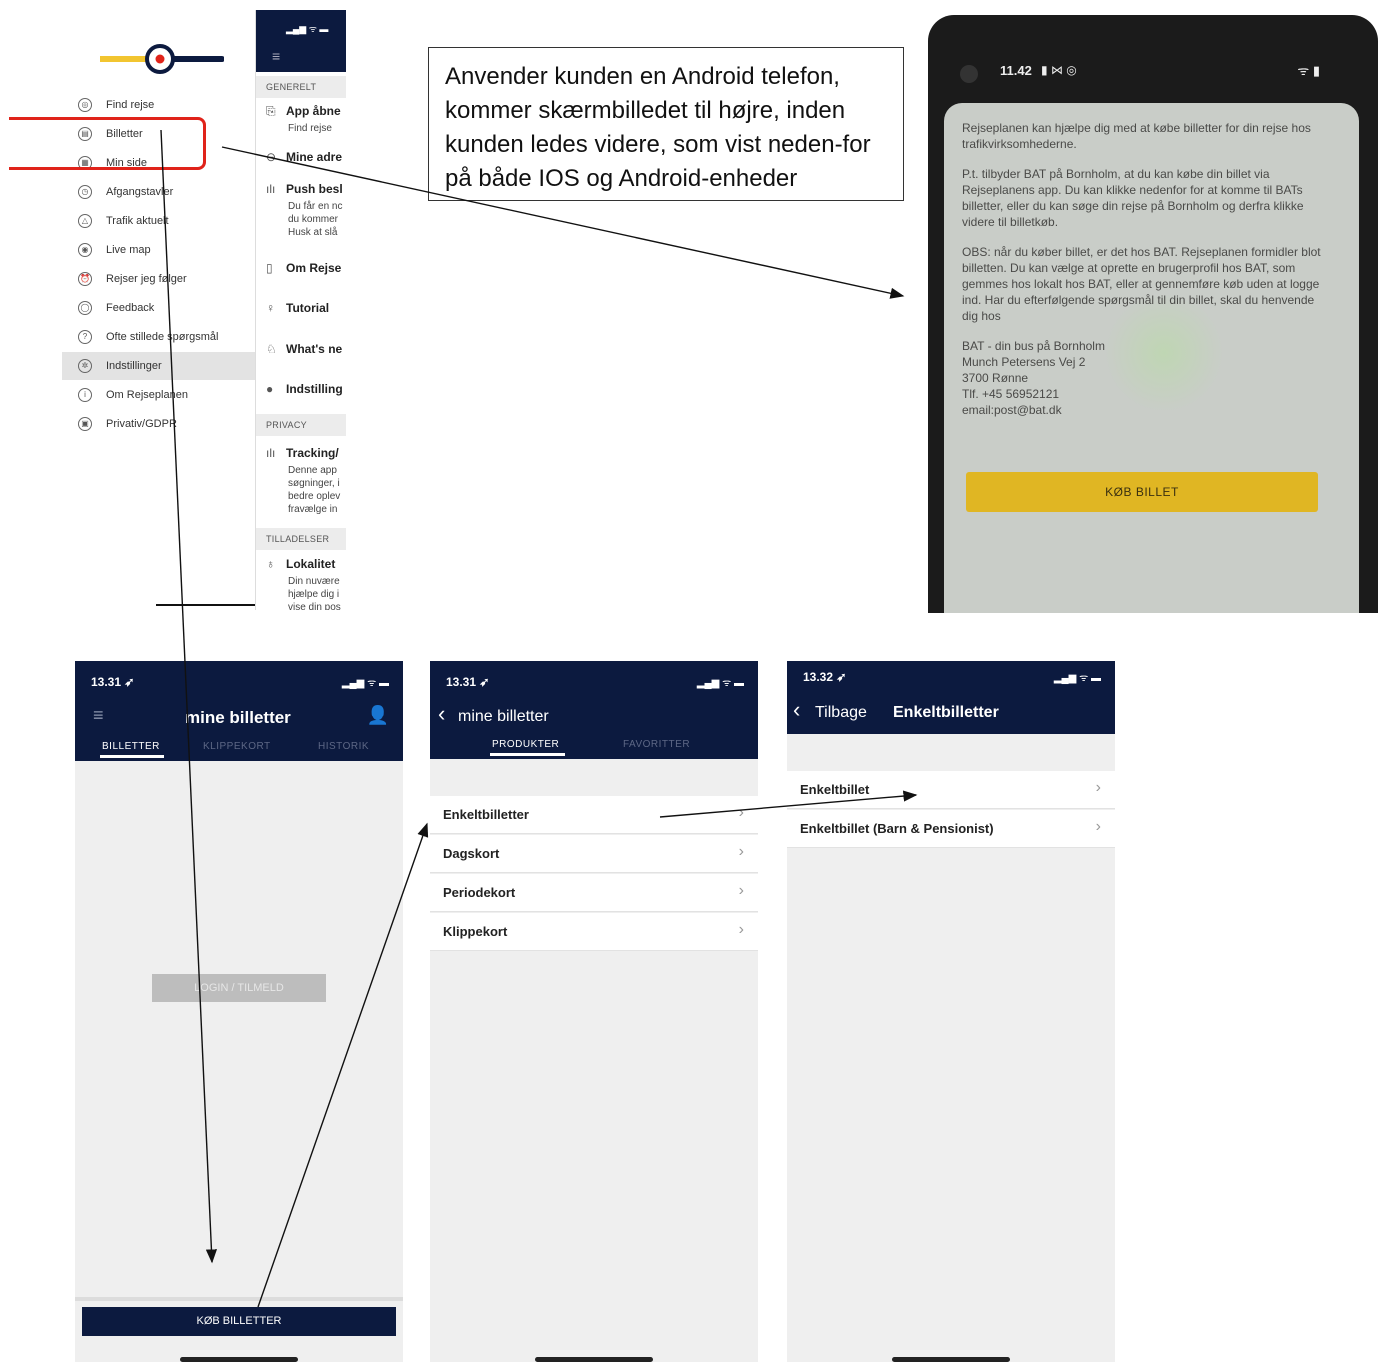  Describe the element at coordinates (189, 696) in the screenshot. I see `arrow-to-buy-button` at that location.